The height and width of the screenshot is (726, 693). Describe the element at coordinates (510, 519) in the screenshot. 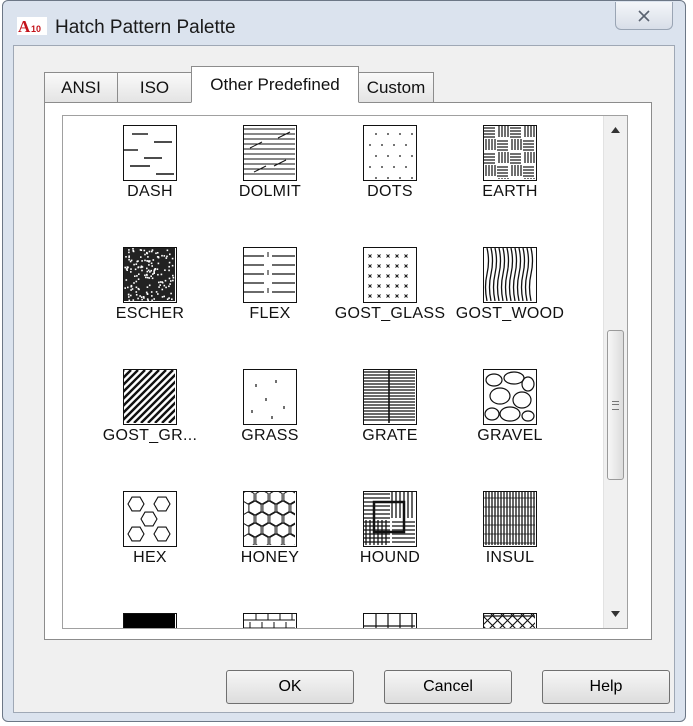

I see `insul-pattern-icon` at that location.